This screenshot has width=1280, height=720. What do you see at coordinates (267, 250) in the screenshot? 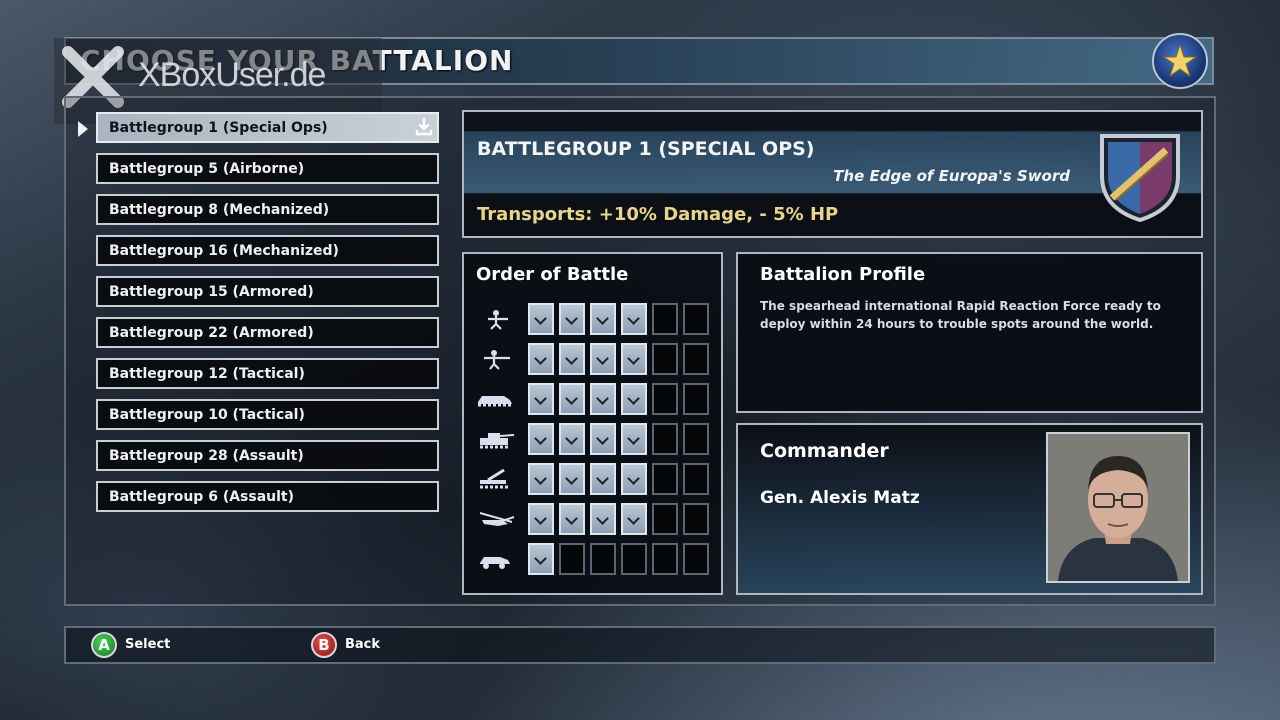
I see `battalion-item-16: Battlegroup 16 (Mechanized)` at bounding box center [267, 250].